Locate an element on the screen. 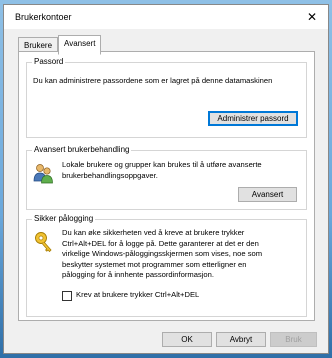 Image resolution: width=332 pixels, height=358 pixels. ok-button: OK is located at coordinates (187, 339).